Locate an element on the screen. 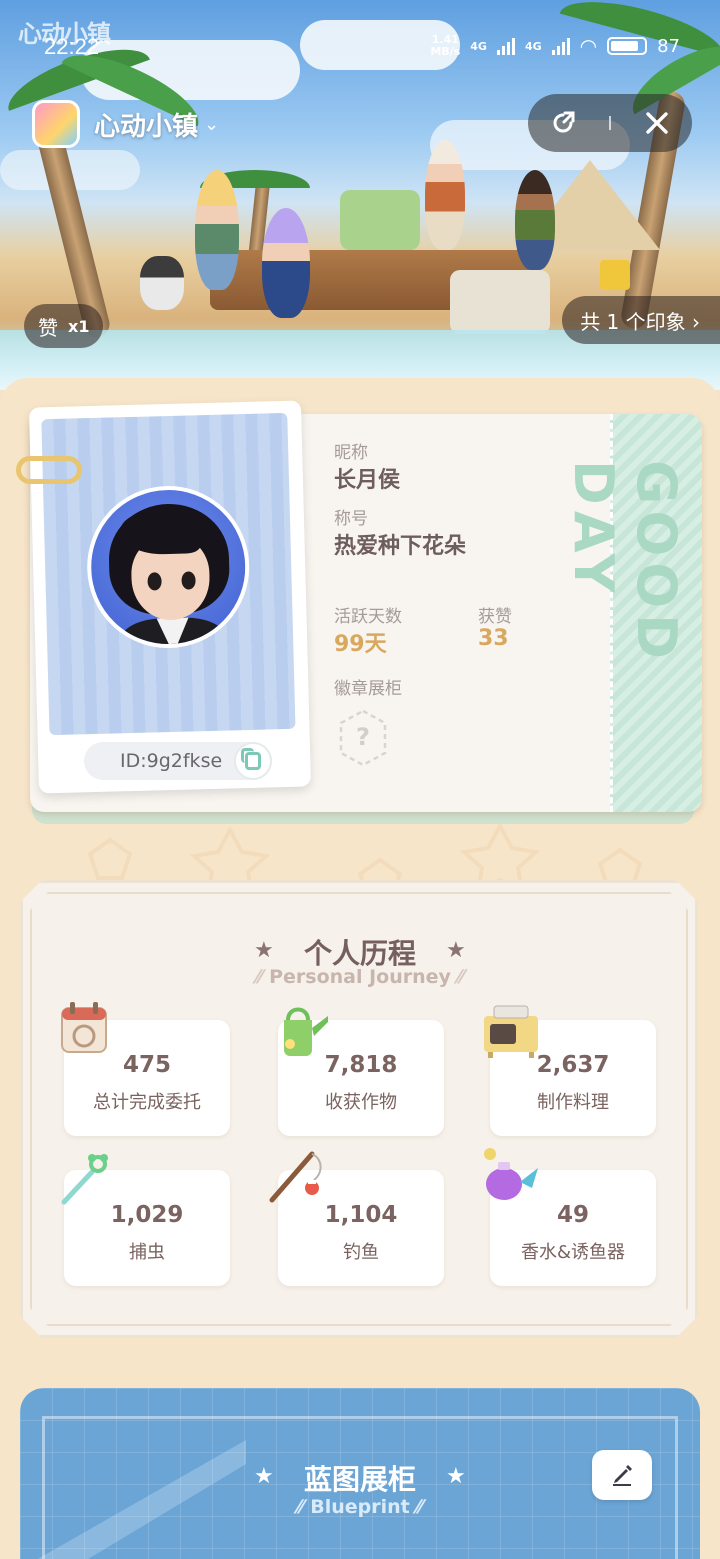 This screenshot has width=720, height=1559. status-bar: 心动小镇 22:22 1.41 MB/s 4G 4G ◠ 87 is located at coordinates (360, 41).